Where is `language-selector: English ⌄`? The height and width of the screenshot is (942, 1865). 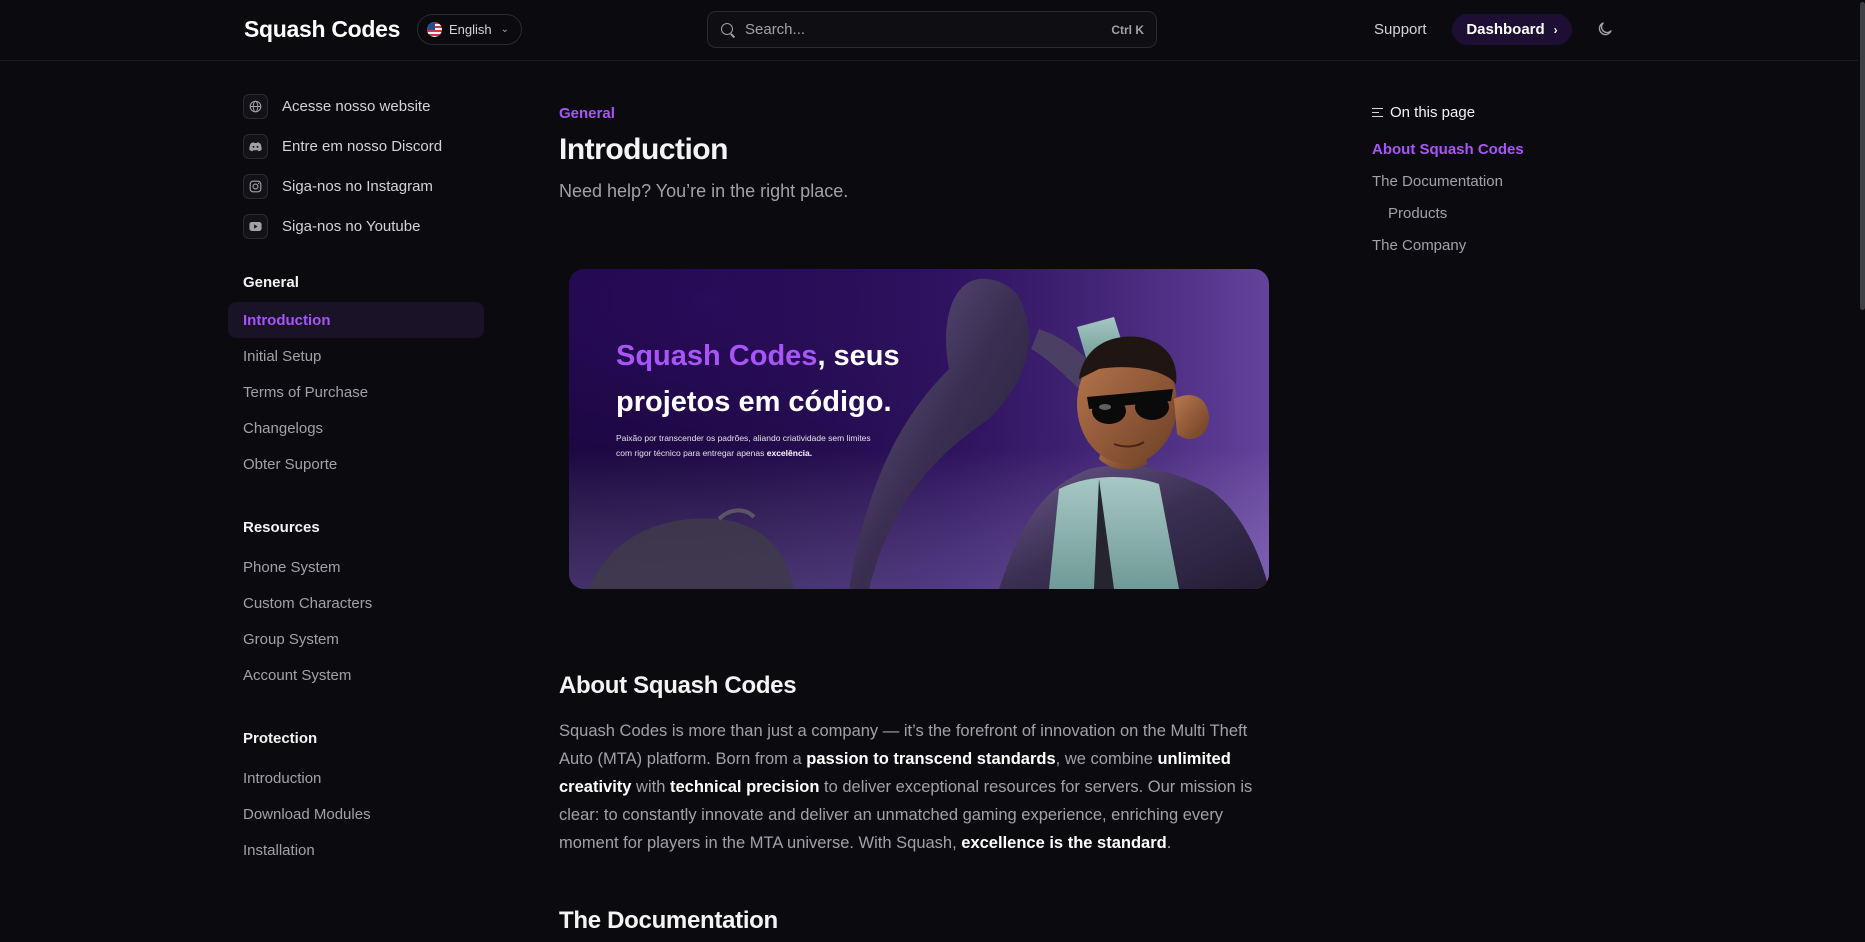
language-selector: English ⌄ is located at coordinates (469, 29).